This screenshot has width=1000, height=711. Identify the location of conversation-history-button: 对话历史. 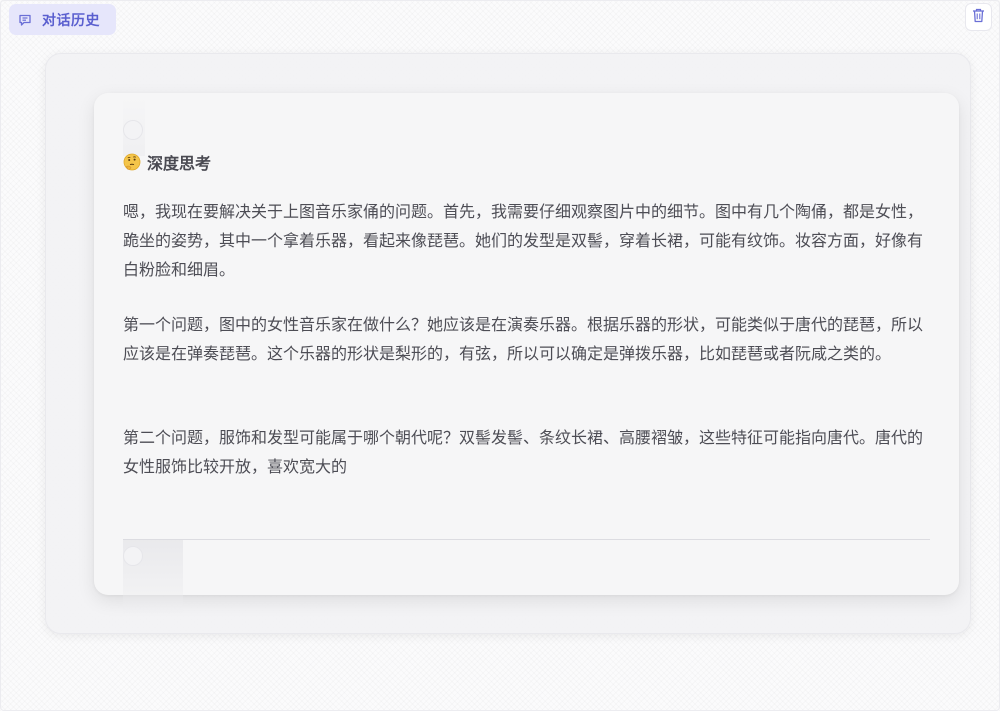
(62, 19).